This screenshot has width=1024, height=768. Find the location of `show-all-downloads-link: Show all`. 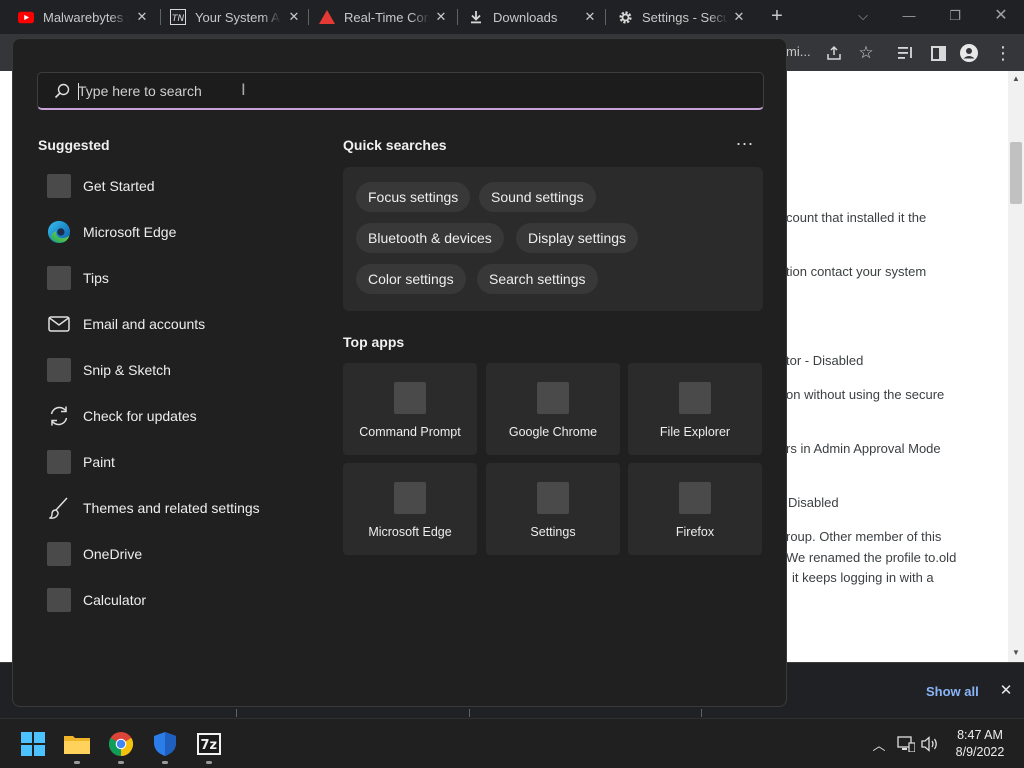

show-all-downloads-link: Show all is located at coordinates (952, 691).